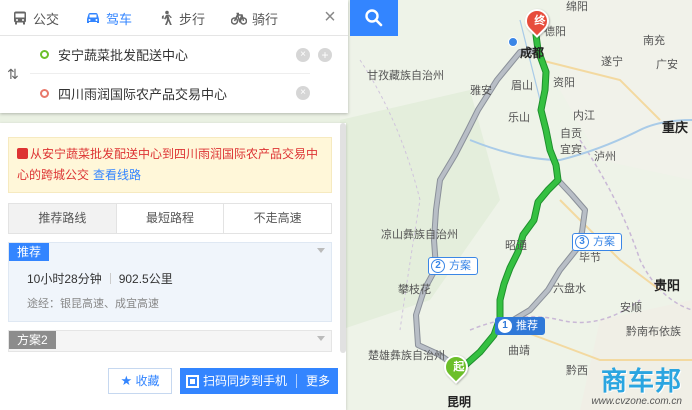 The width and height of the screenshot is (692, 410). Describe the element at coordinates (590, 258) in the screenshot. I see `map-label-bijie: 毕节` at that location.